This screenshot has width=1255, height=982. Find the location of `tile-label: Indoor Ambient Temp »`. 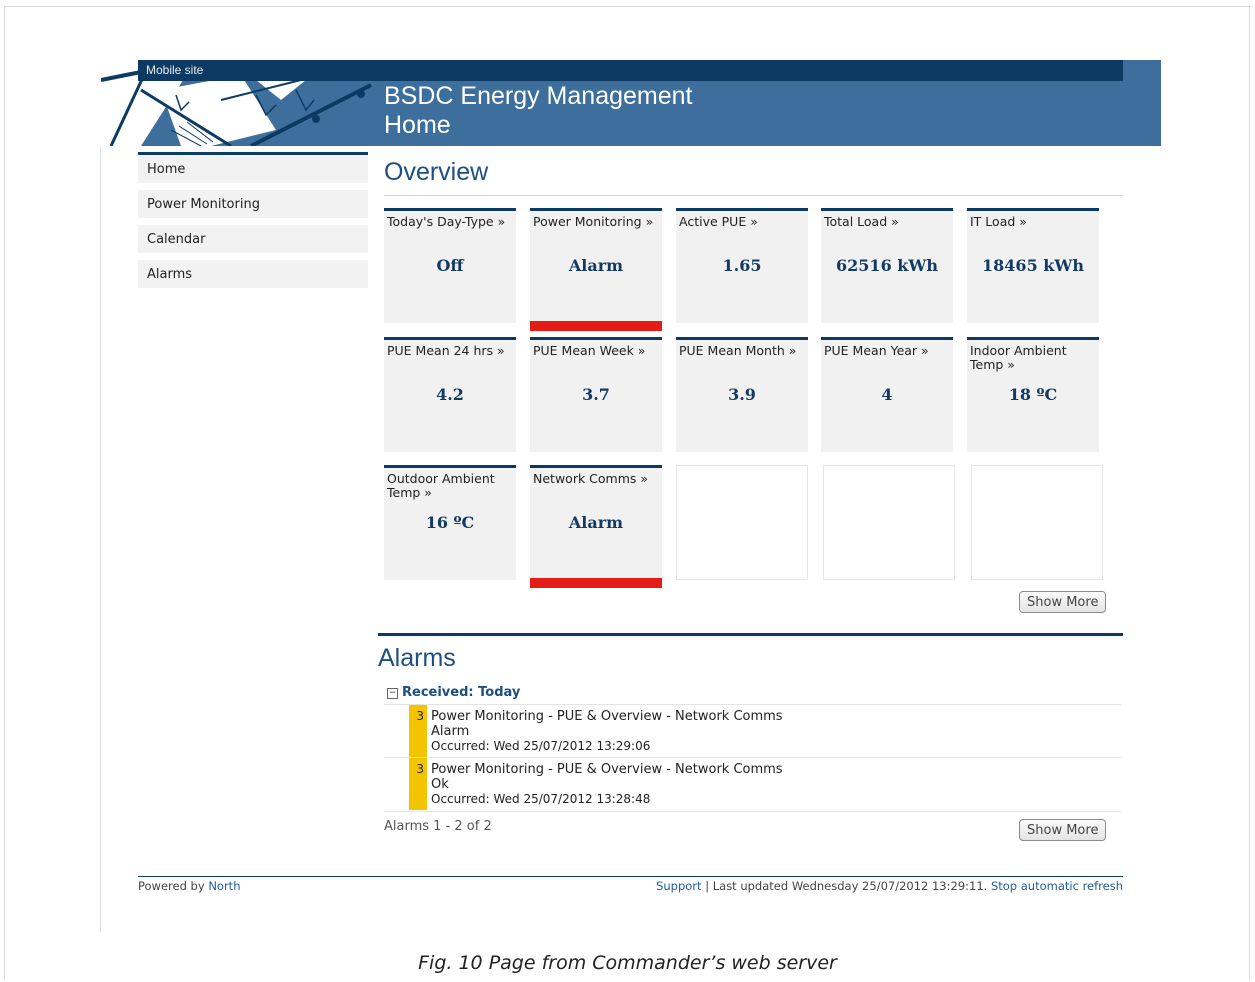

tile-label: Indoor Ambient Temp » is located at coordinates (1033, 358).